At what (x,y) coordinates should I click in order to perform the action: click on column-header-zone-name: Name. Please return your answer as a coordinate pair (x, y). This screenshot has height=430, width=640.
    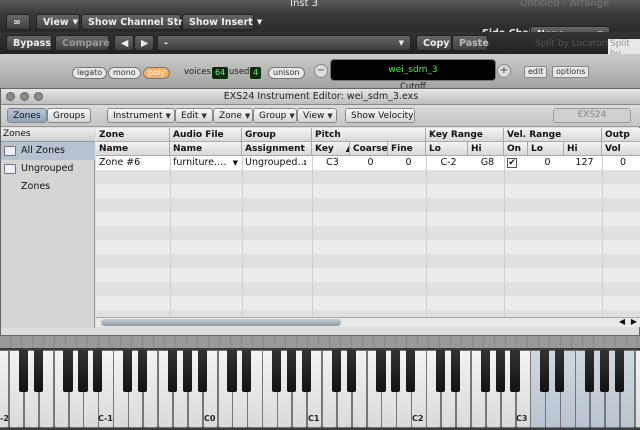
    Looking at the image, I should click on (133, 149).